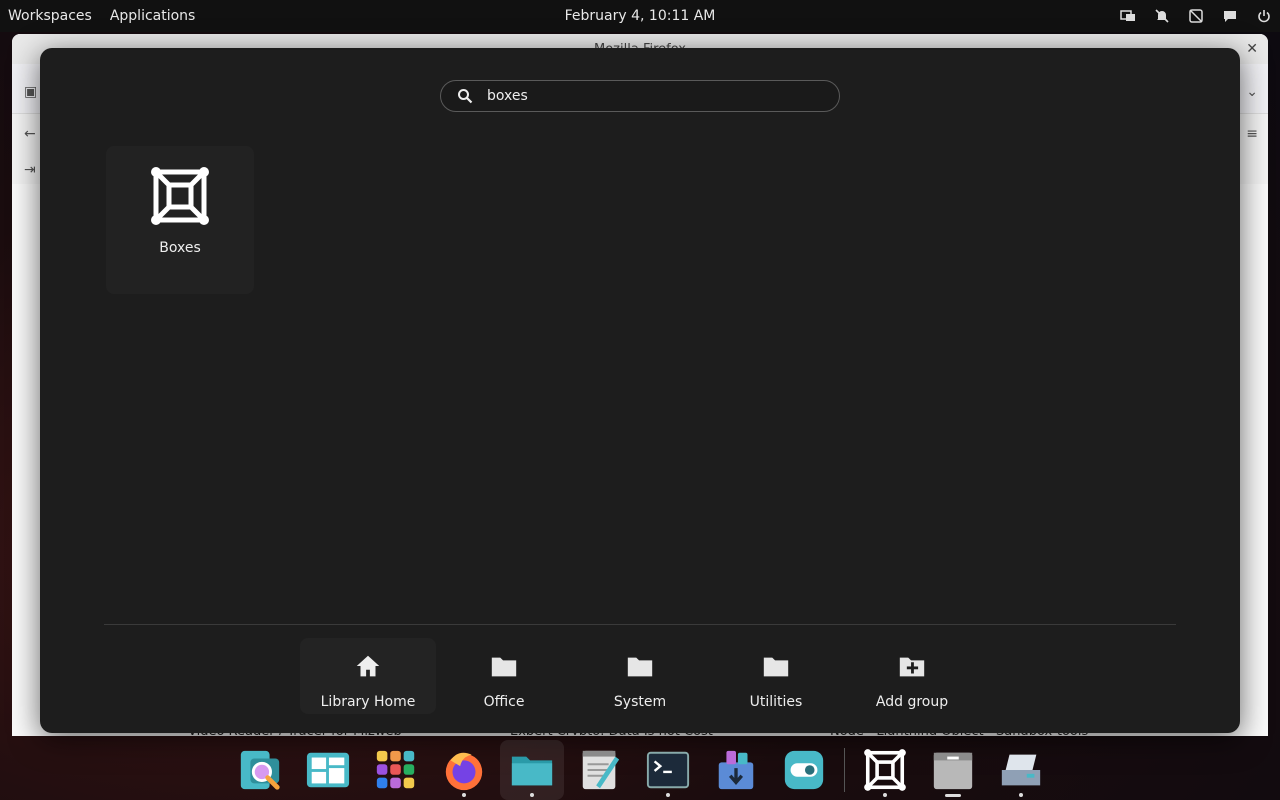 The height and width of the screenshot is (800, 1280). What do you see at coordinates (640, 702) in the screenshot?
I see `group-label: System` at bounding box center [640, 702].